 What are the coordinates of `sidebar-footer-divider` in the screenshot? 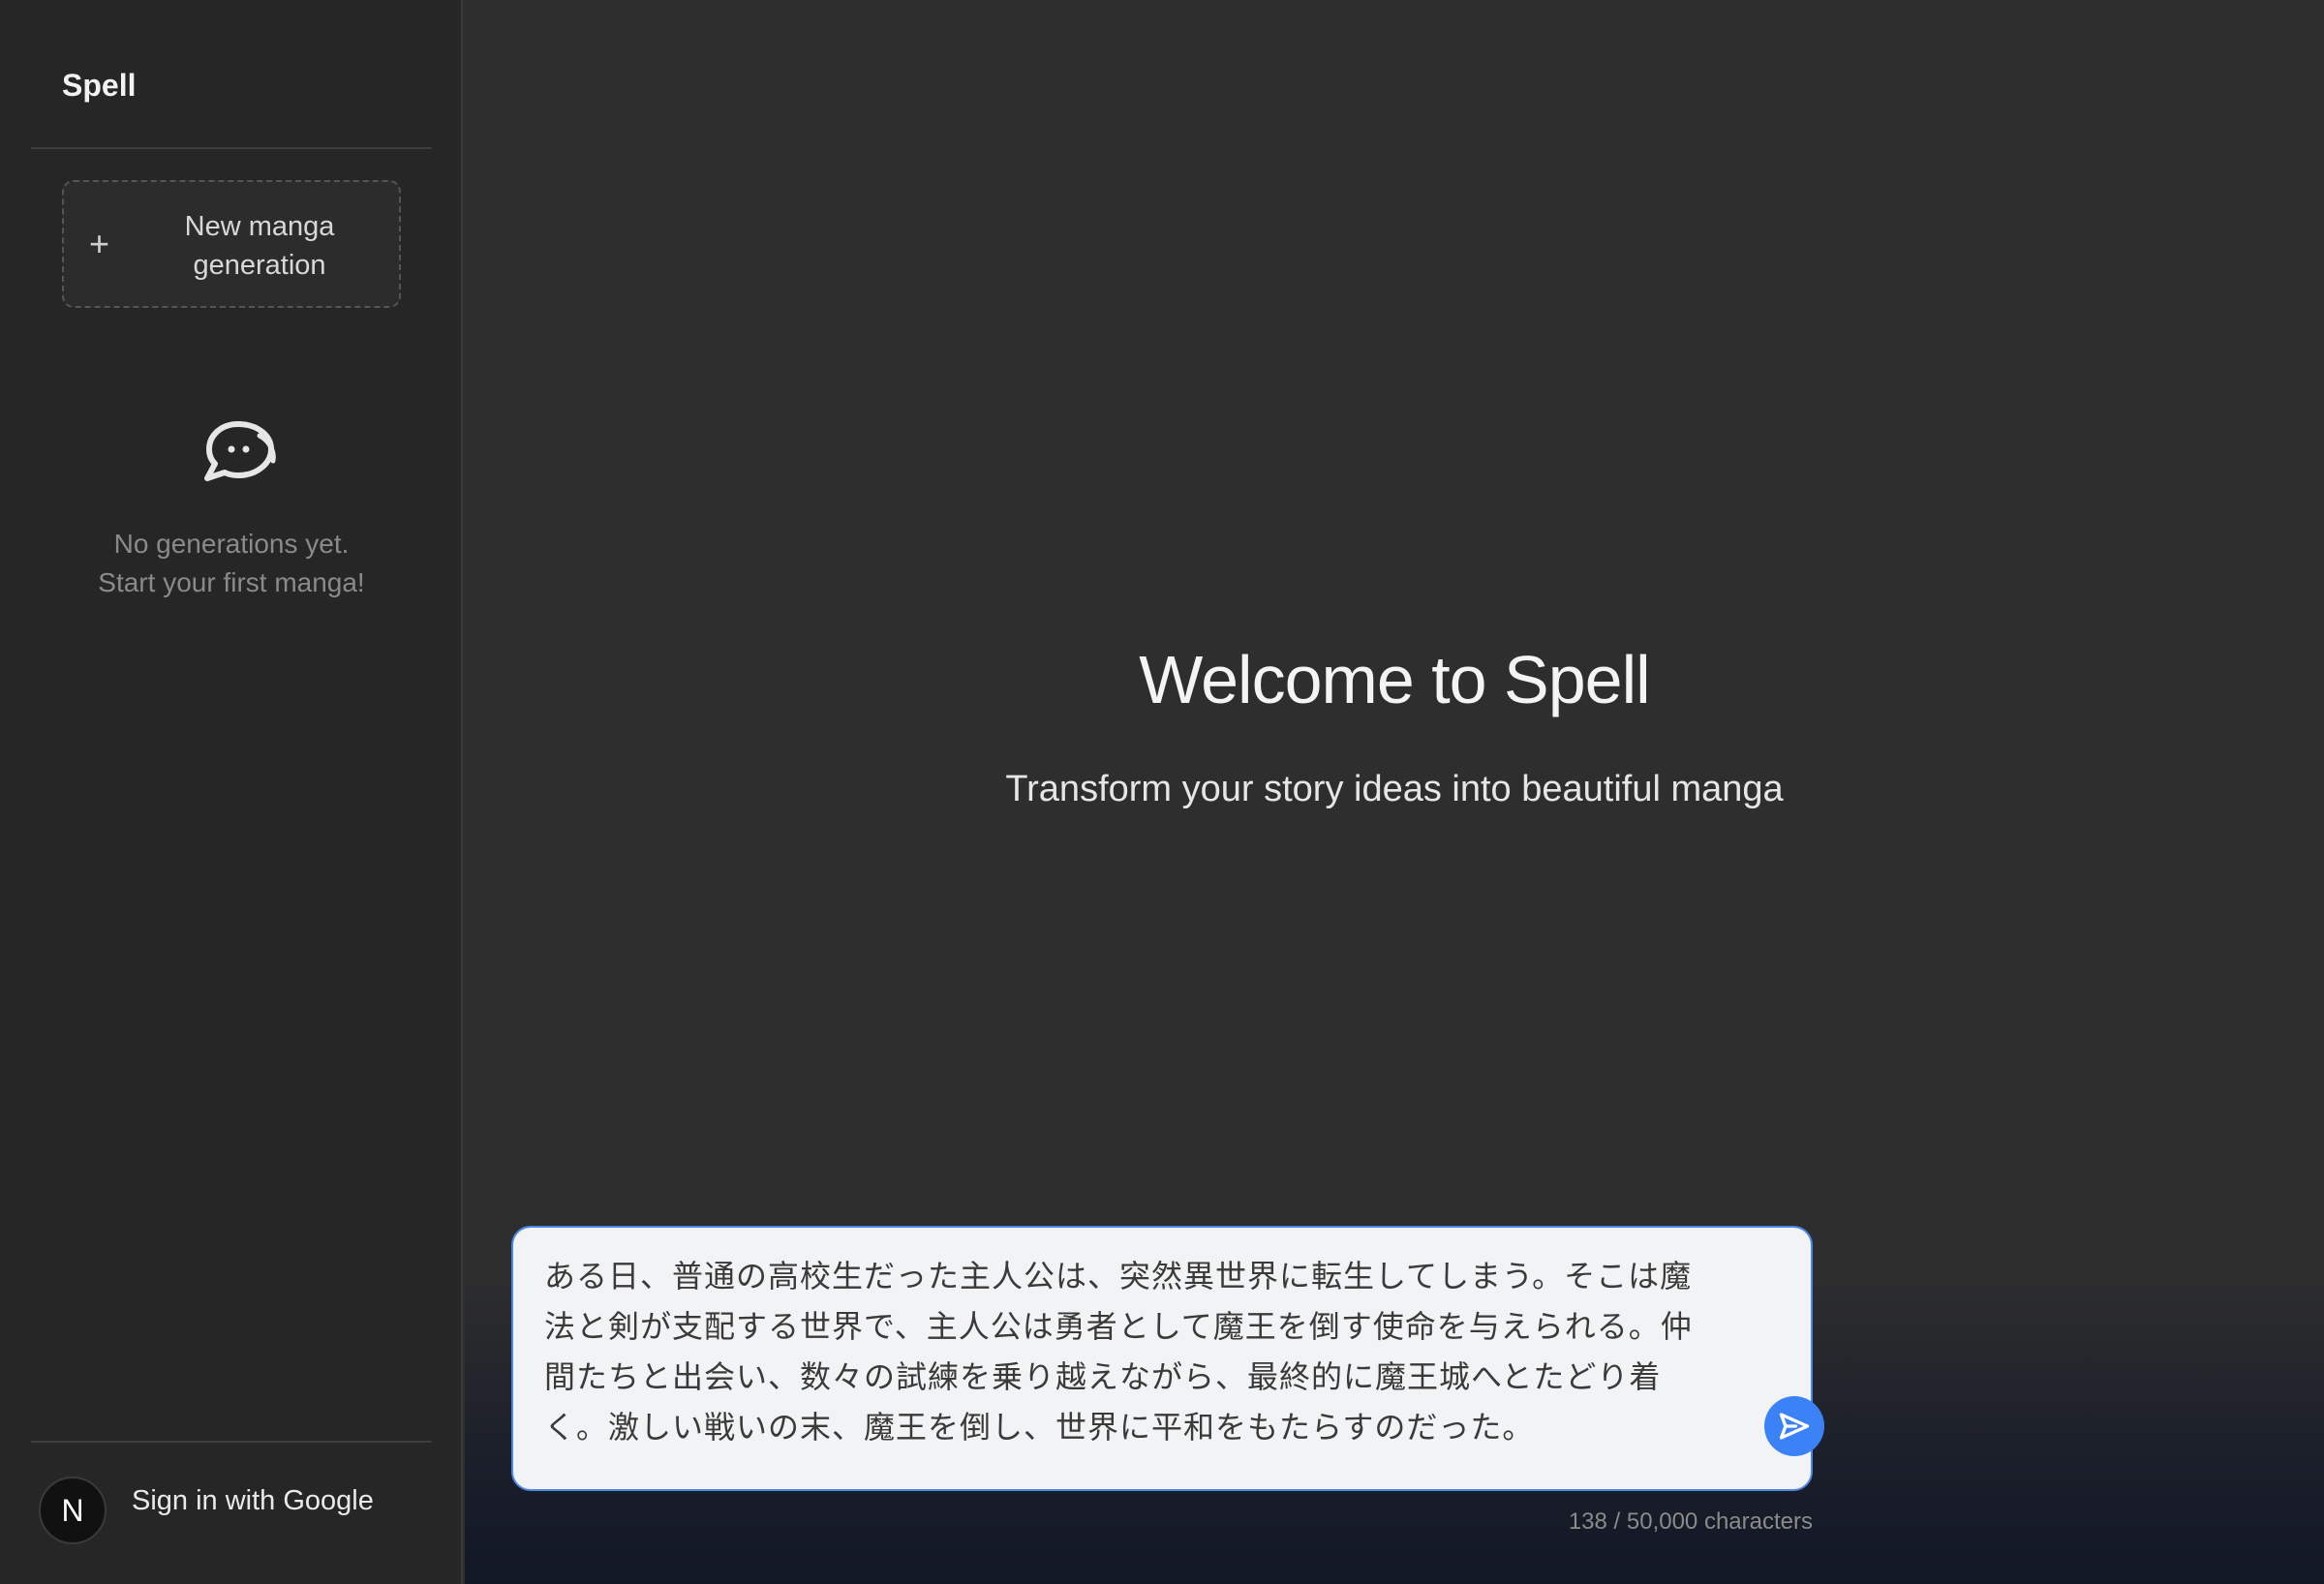 It's located at (232, 1442).